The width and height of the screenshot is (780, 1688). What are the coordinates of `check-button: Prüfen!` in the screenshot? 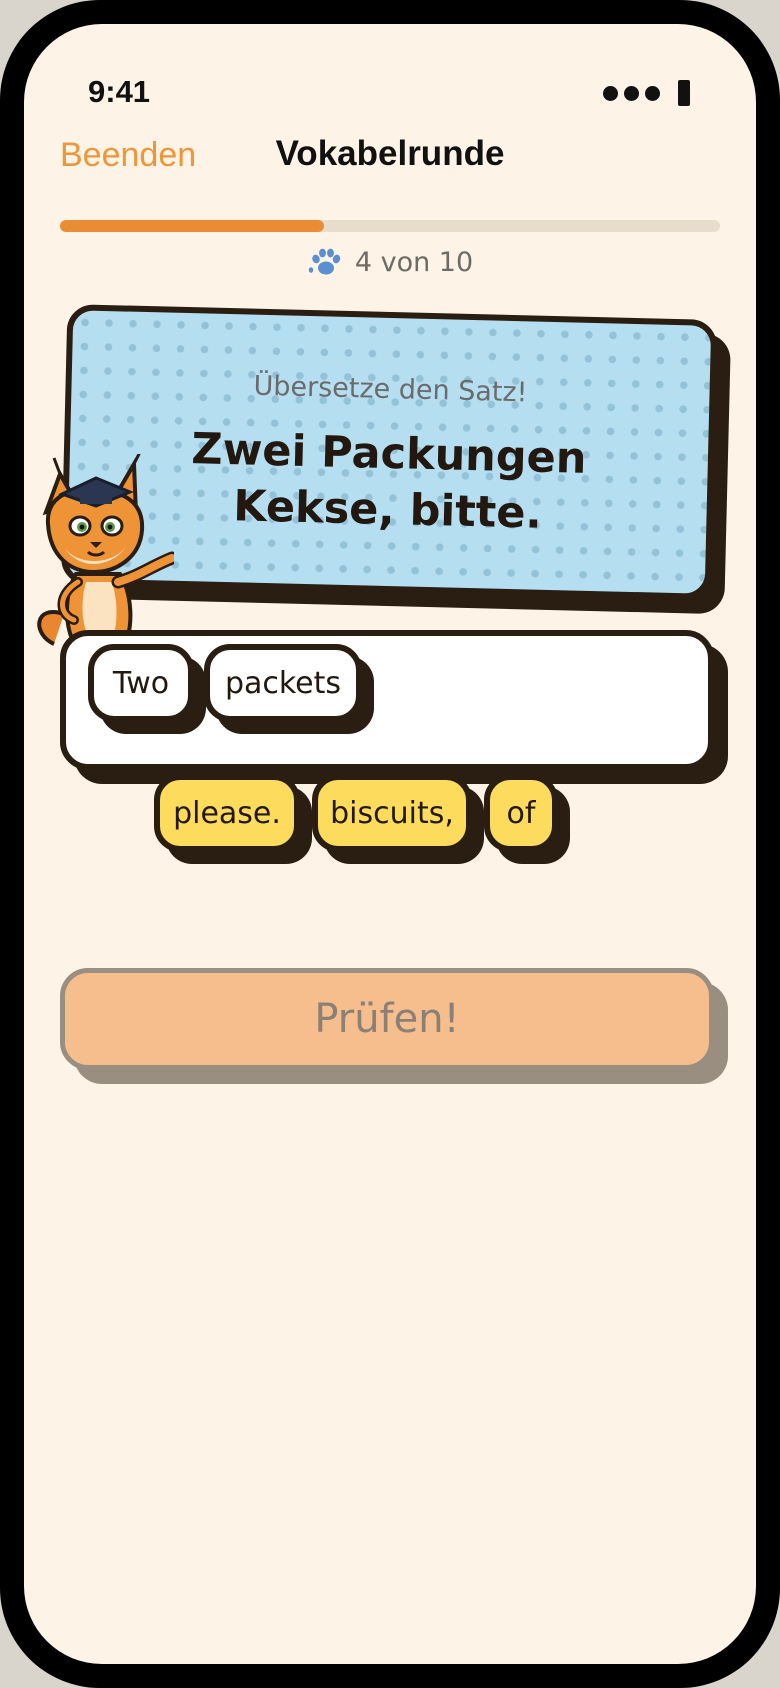 It's located at (387, 1019).